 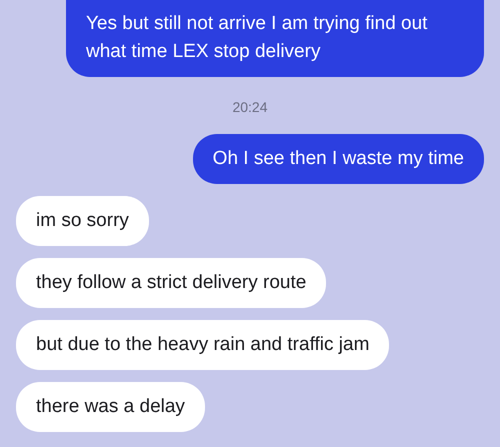 I want to click on sent-message: Oh I see then I waste my time, so click(x=338, y=159).